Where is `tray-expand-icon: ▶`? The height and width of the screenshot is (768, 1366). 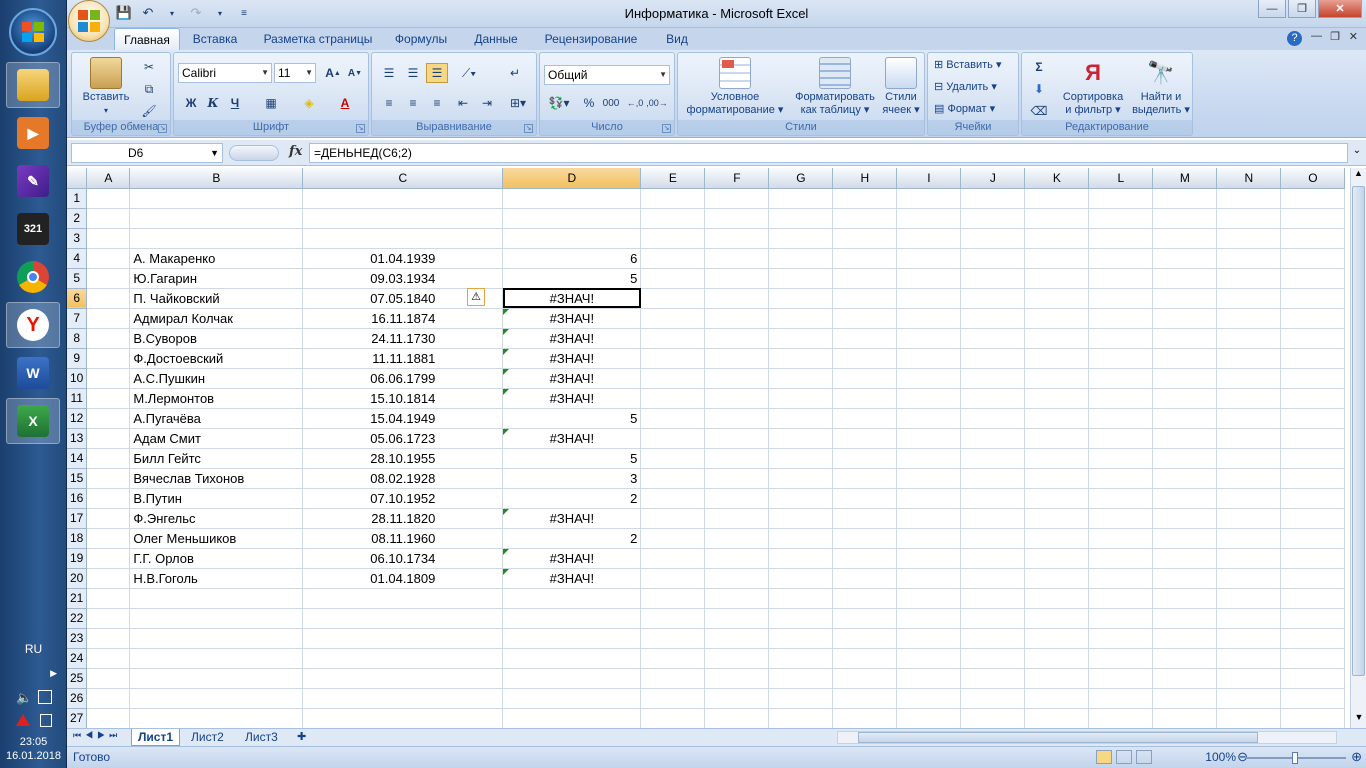
tray-expand-icon: ▶ is located at coordinates (53, 673).